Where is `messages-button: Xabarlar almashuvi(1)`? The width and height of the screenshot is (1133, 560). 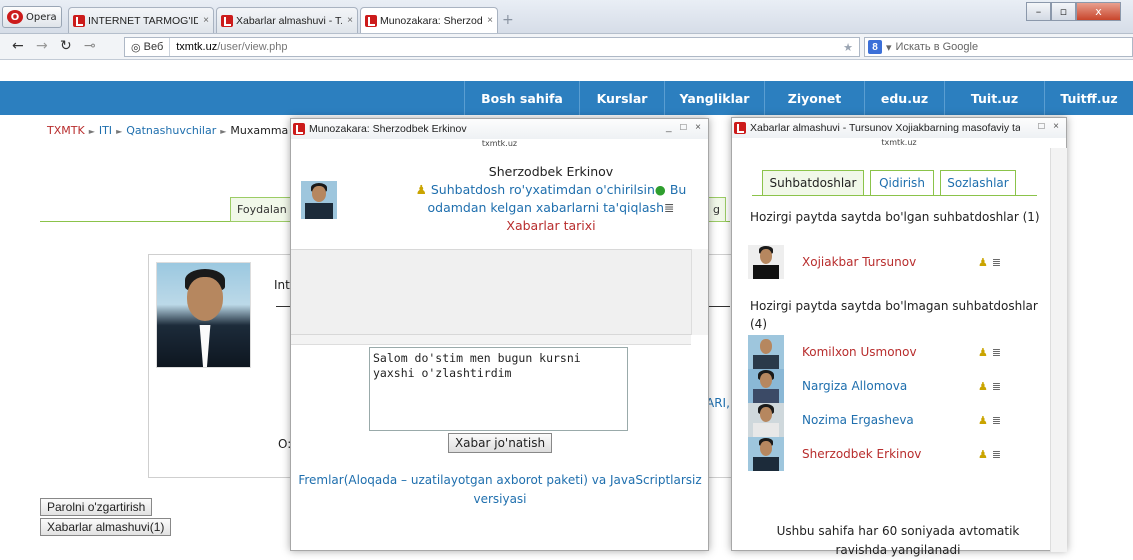 messages-button: Xabarlar almashuvi(1) is located at coordinates (106, 527).